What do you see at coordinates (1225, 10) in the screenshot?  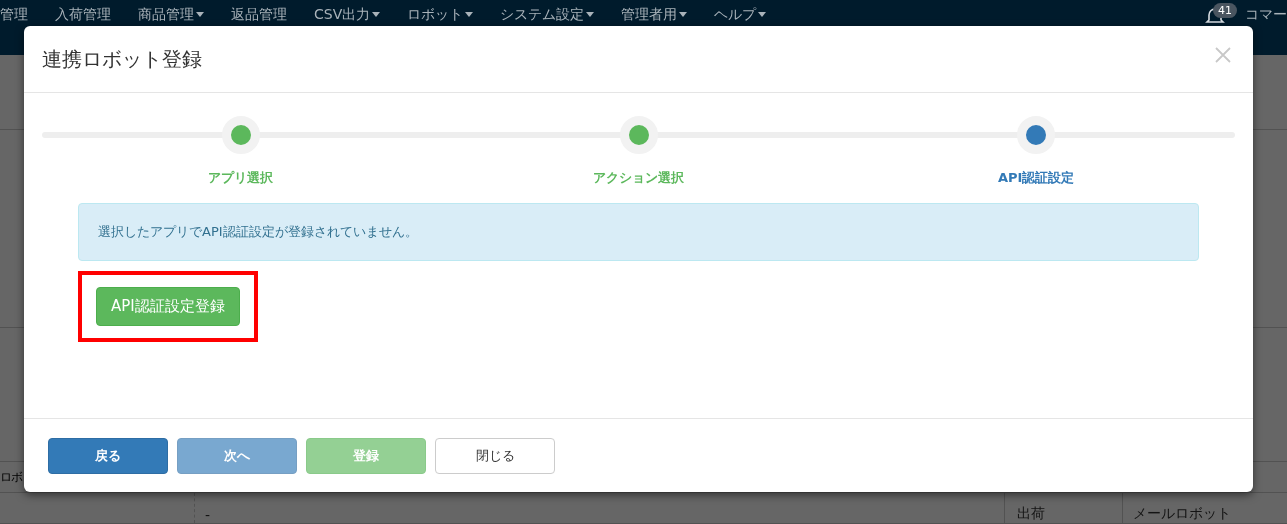 I see `notification-badge: 41` at bounding box center [1225, 10].